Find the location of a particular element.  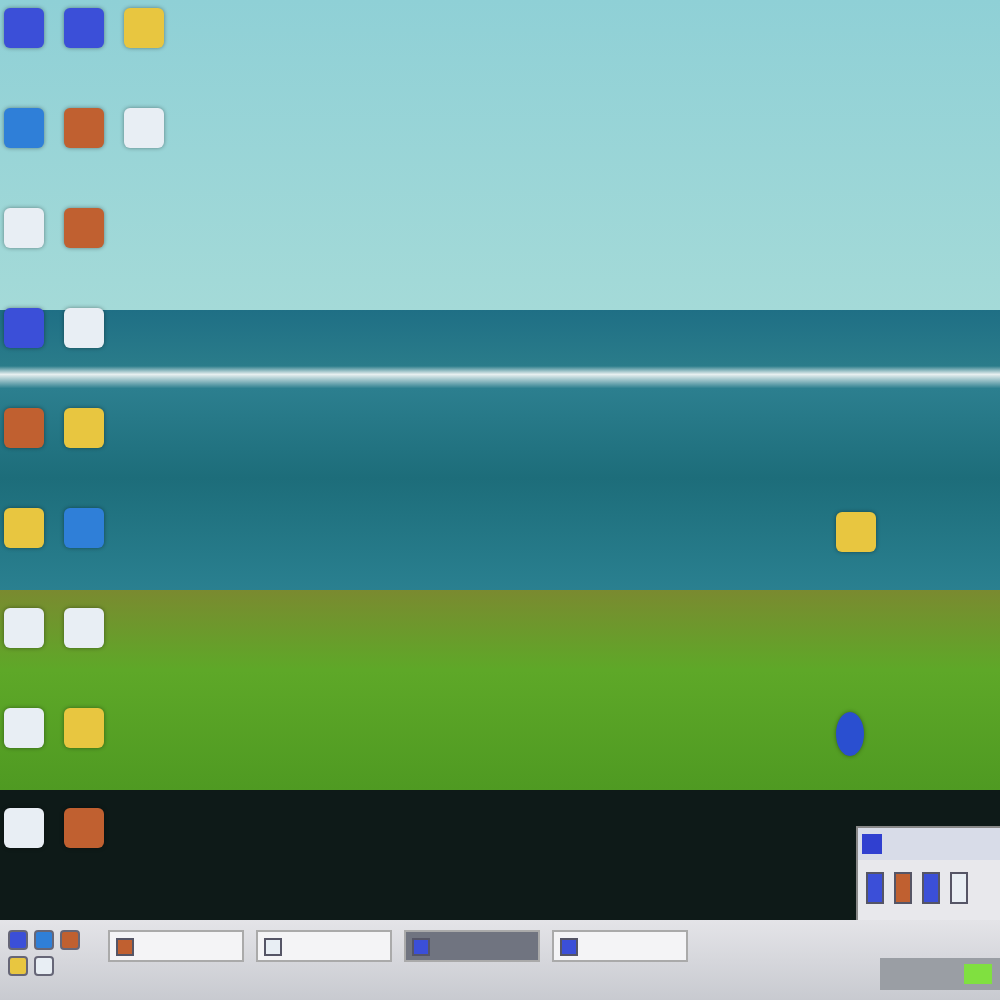

battery-icon is located at coordinates (978, 974).